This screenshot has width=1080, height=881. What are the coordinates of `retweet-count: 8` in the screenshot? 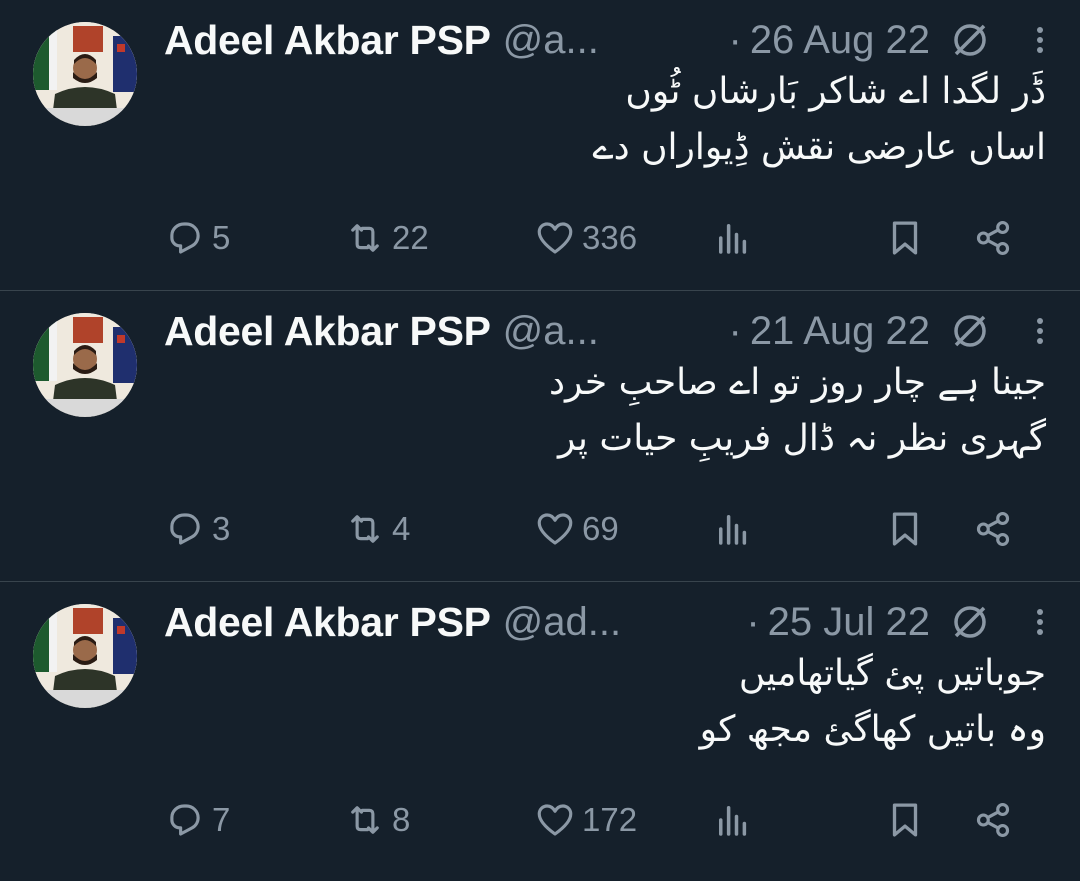 It's located at (401, 819).